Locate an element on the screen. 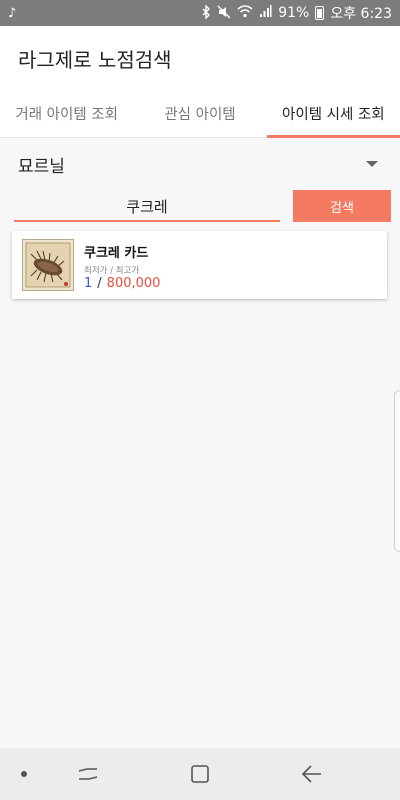 The image size is (400, 800). status-bar: ♪ 91% 오후 6:23 is located at coordinates (200, 13).